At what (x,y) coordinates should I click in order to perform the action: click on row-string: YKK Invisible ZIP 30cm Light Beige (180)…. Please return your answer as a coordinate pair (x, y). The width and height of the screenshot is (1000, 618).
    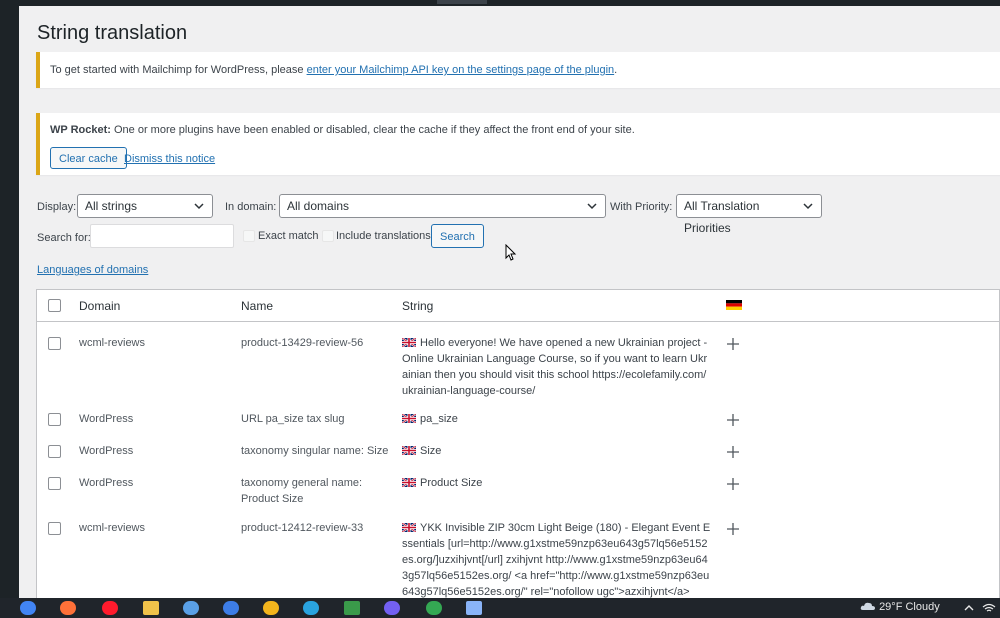
    Looking at the image, I should click on (557, 559).